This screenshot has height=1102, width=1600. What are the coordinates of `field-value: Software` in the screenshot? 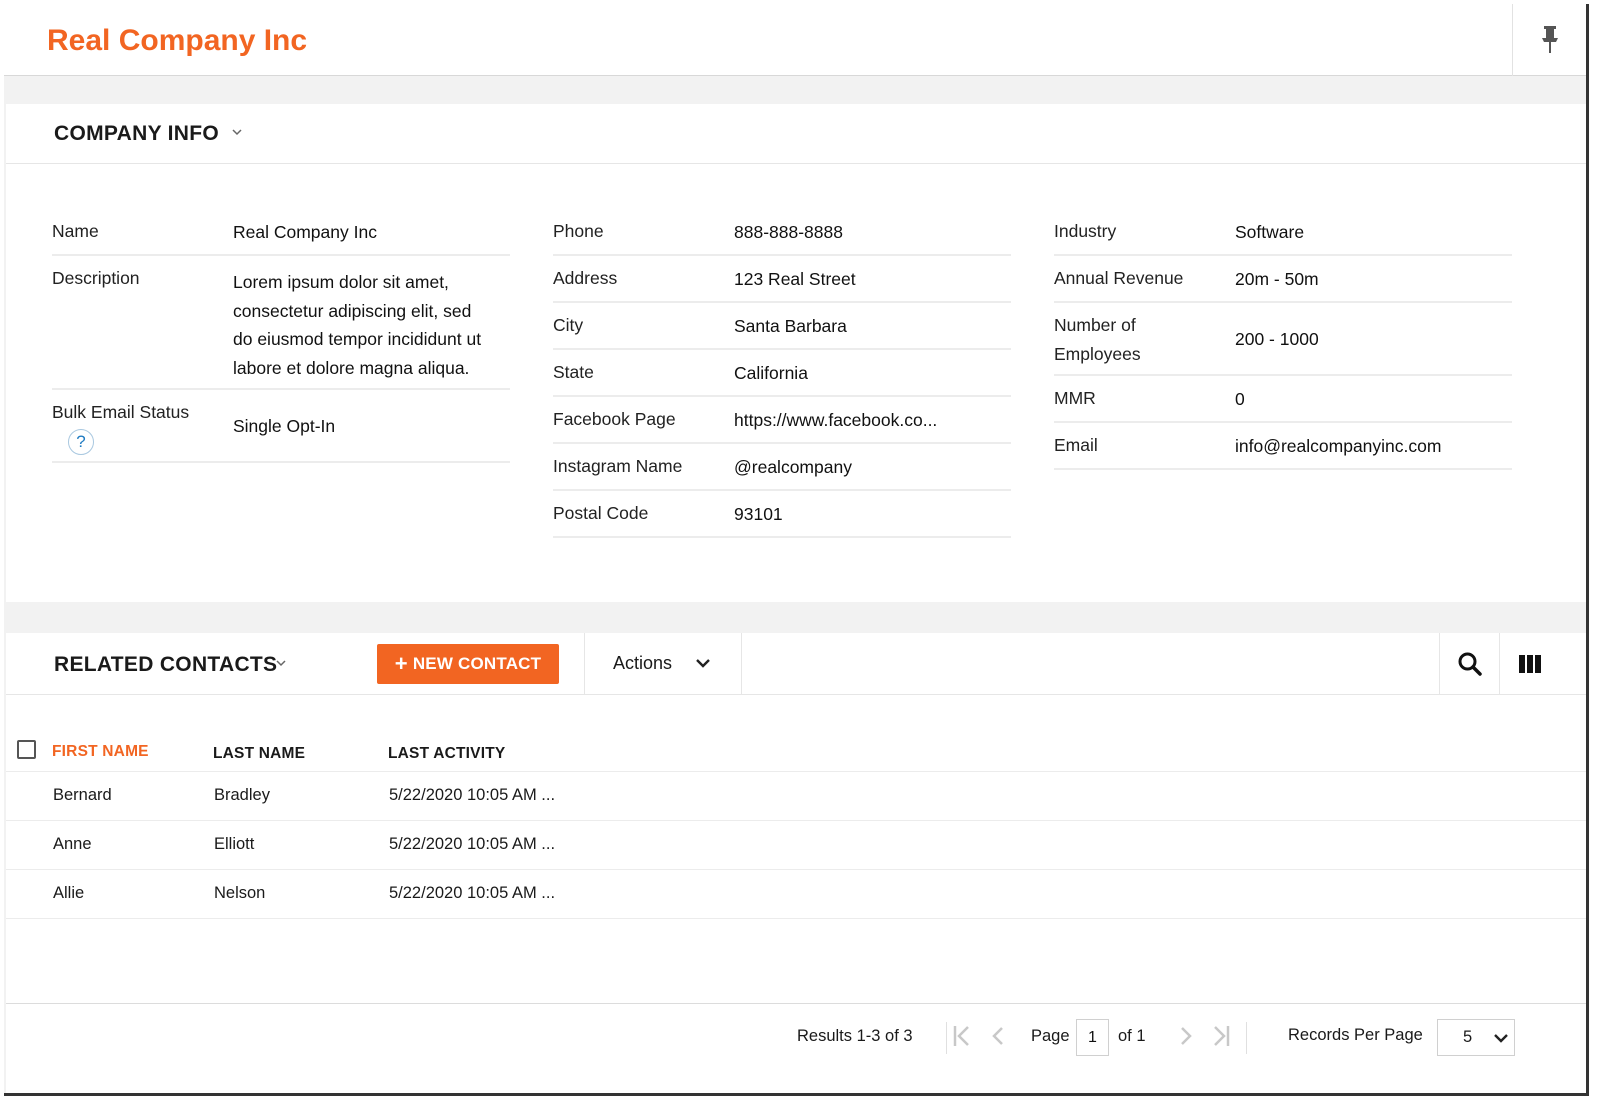 It's located at (1270, 232).